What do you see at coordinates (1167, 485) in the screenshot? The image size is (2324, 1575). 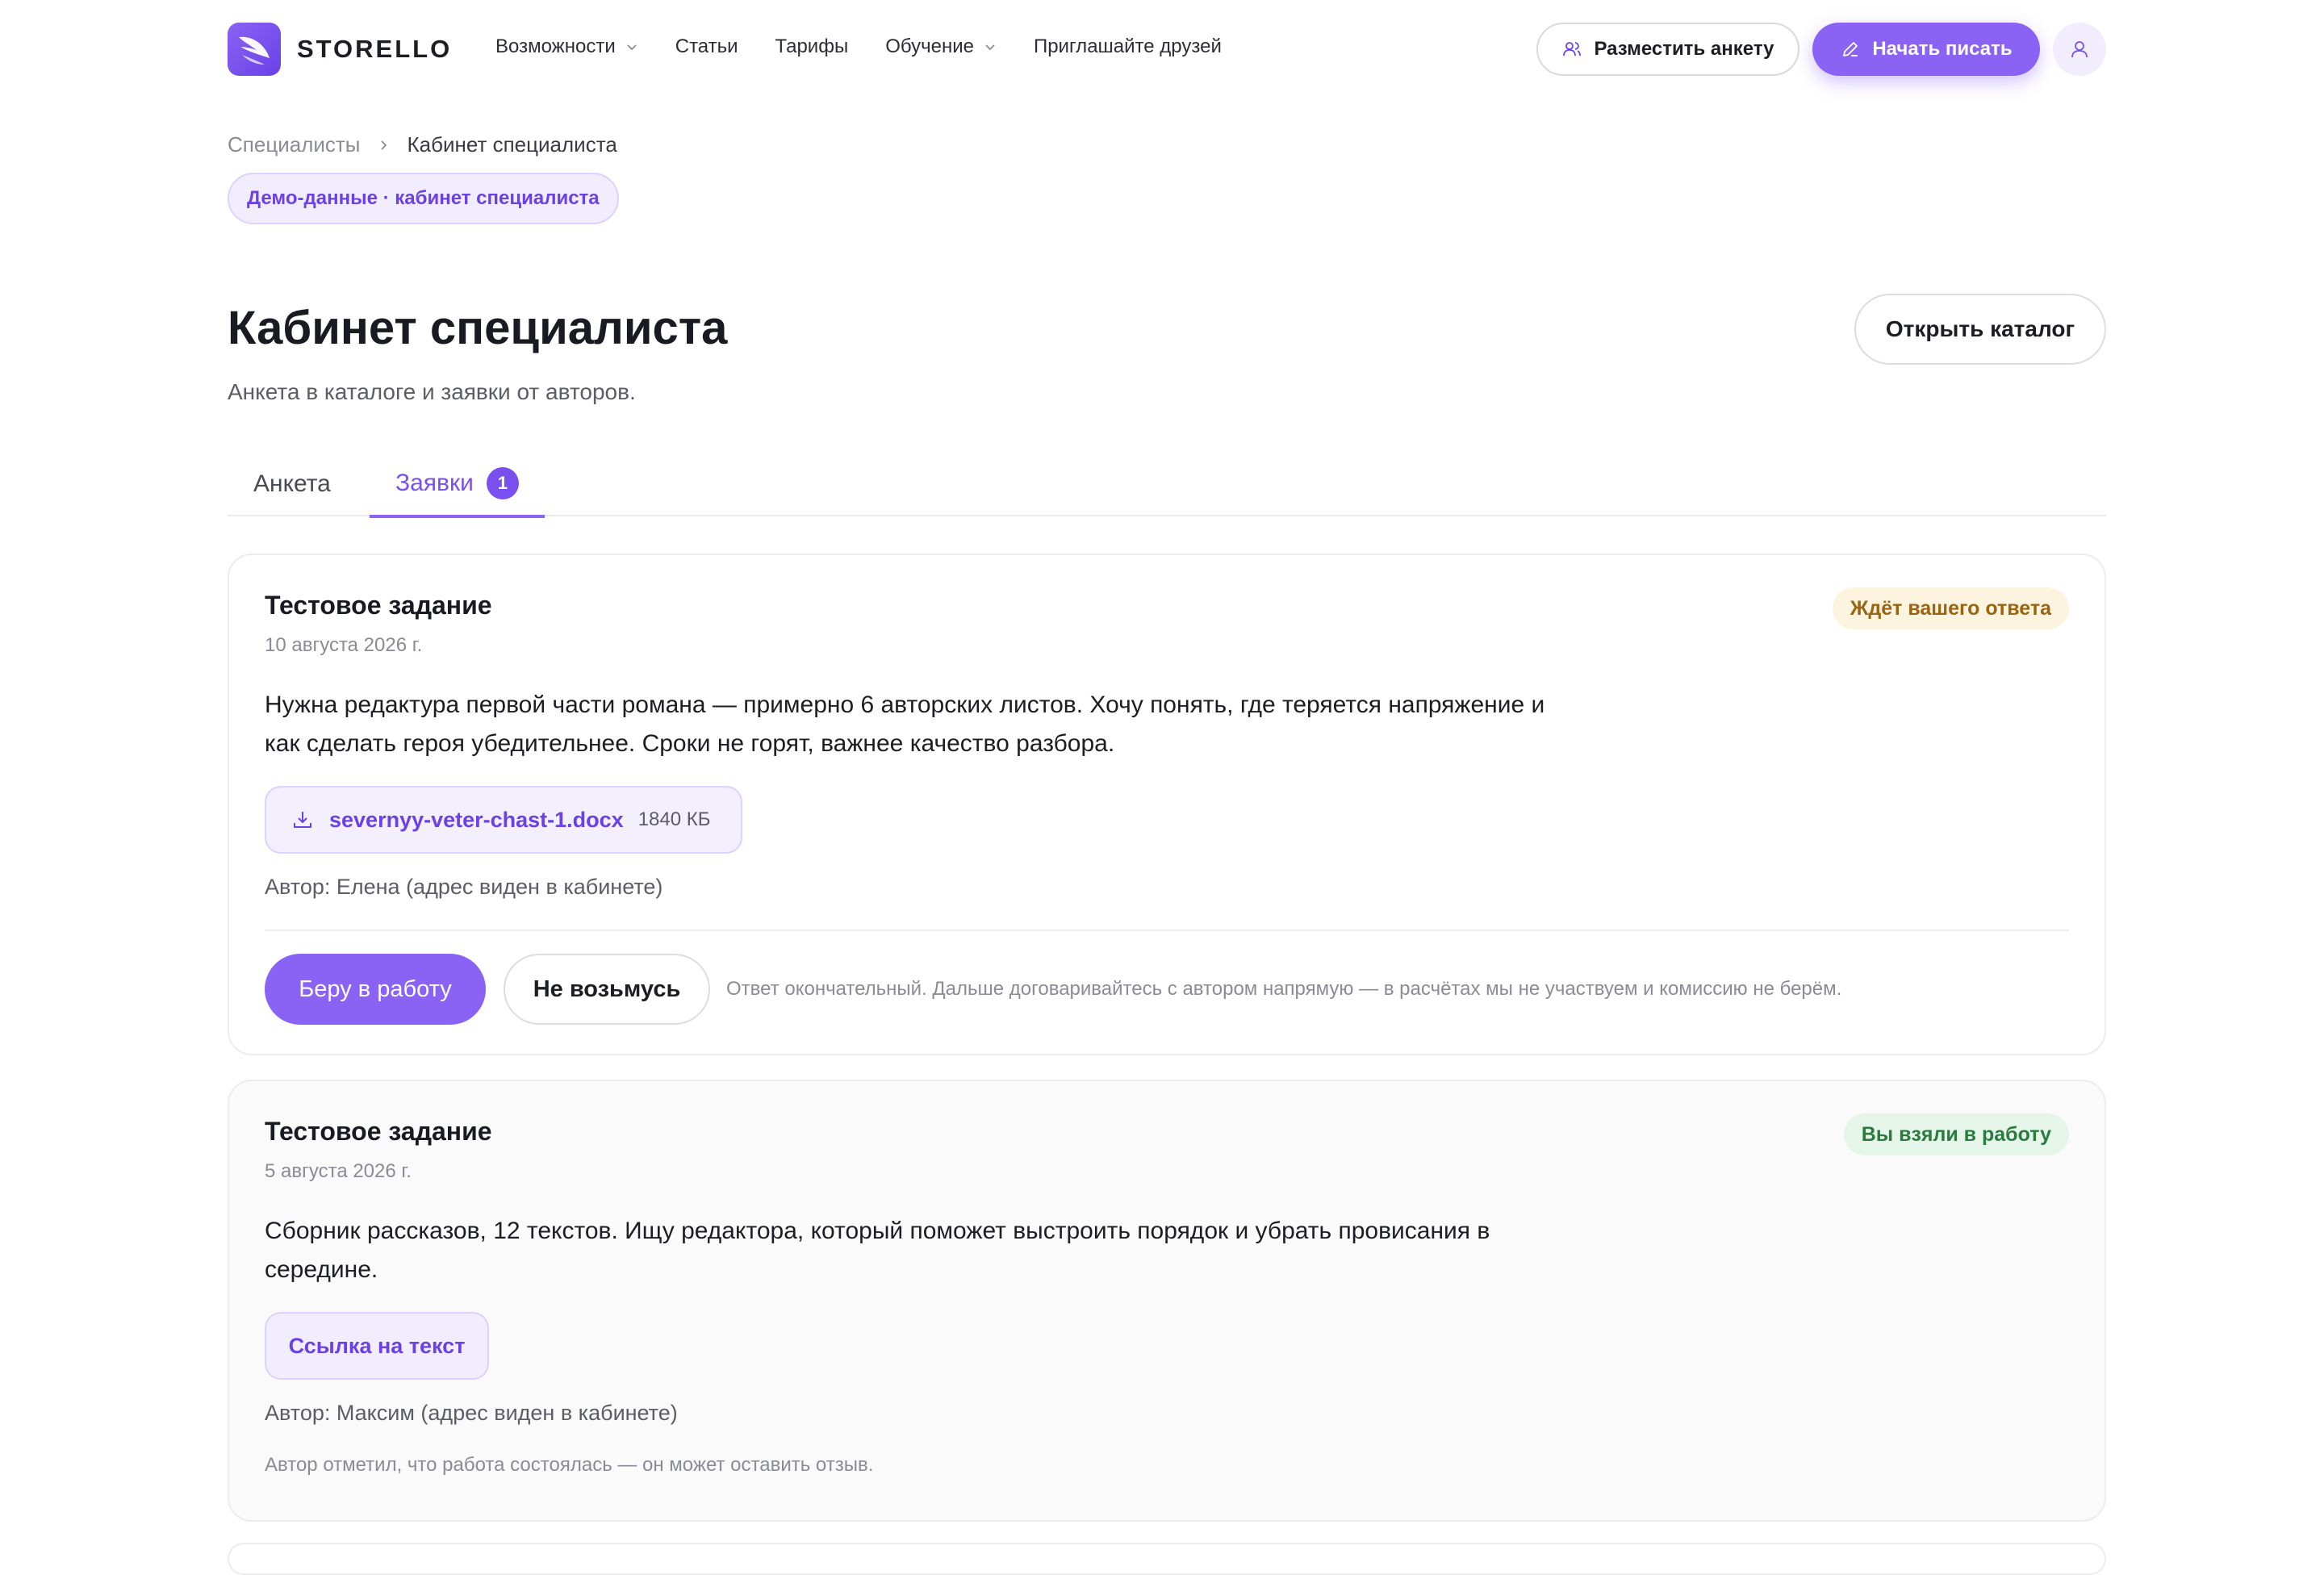 I see `tab-bar: Анкета Заявки 1` at bounding box center [1167, 485].